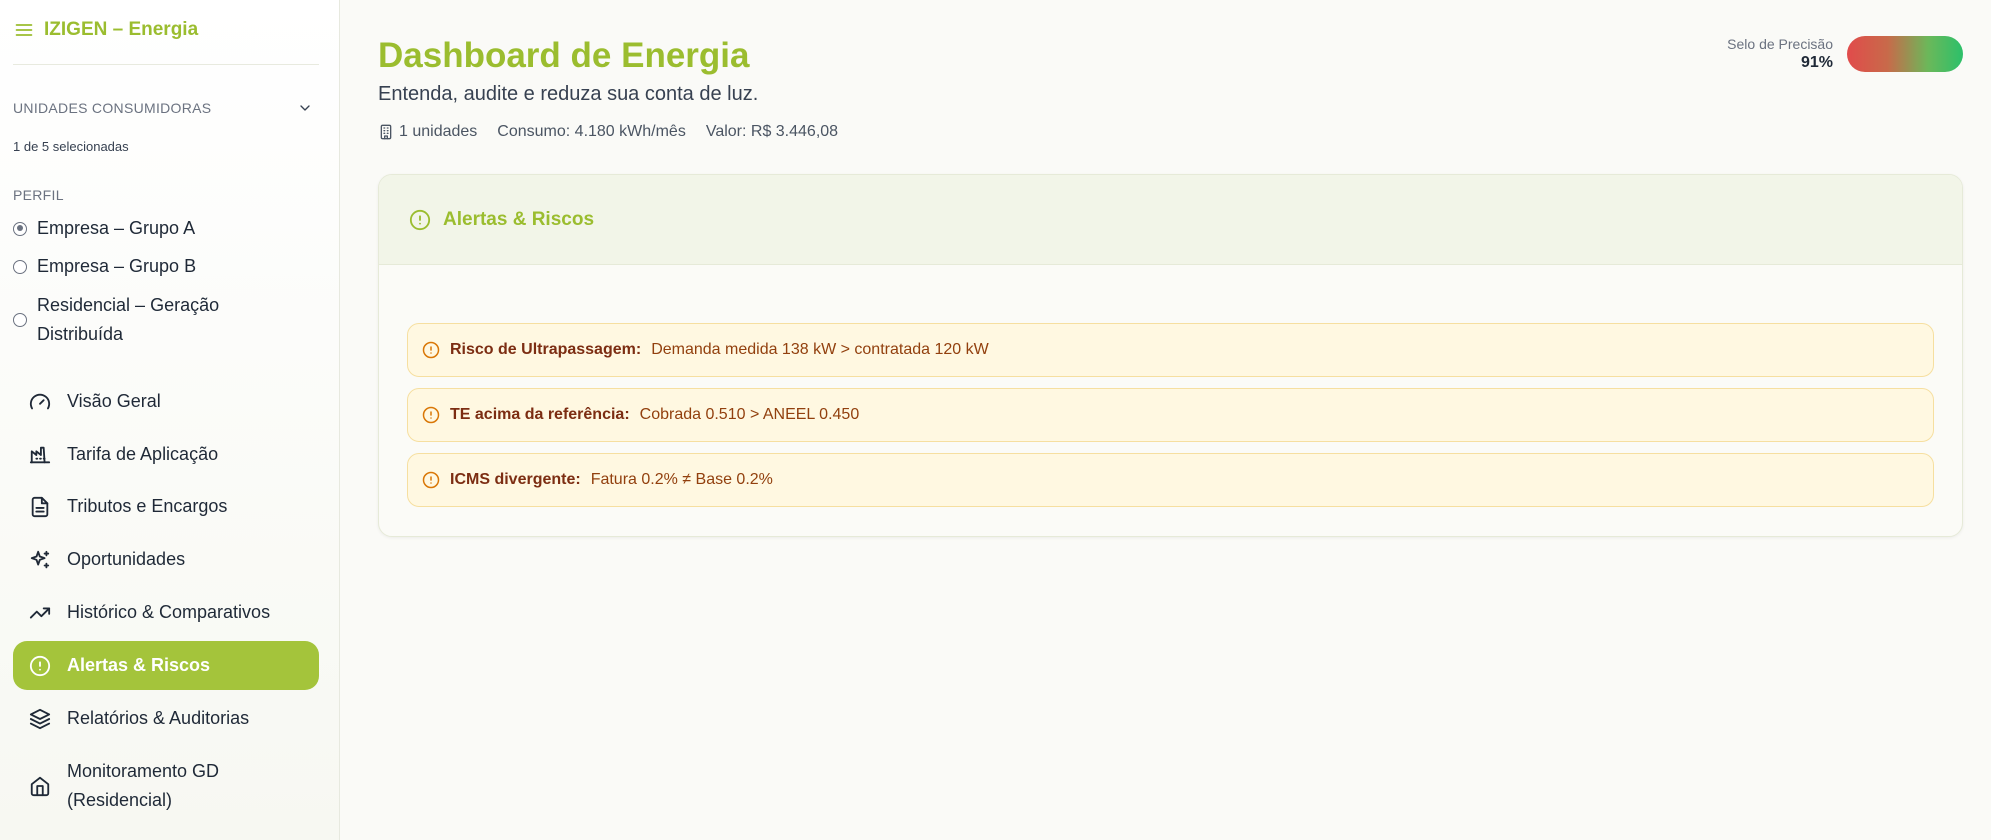 The height and width of the screenshot is (840, 1991). Describe the element at coordinates (40, 718) in the screenshot. I see `layers-icon` at that location.